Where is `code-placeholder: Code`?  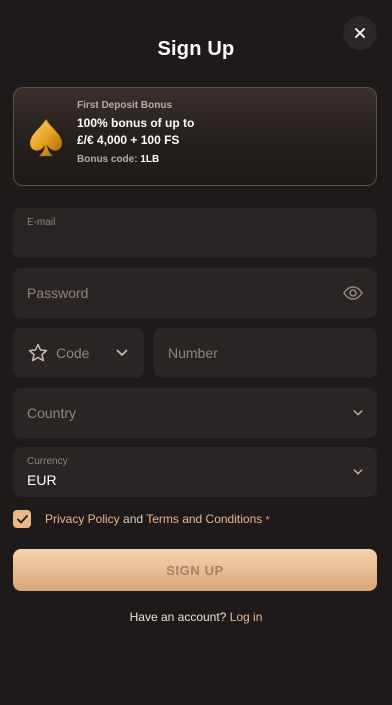 code-placeholder: Code is located at coordinates (73, 353).